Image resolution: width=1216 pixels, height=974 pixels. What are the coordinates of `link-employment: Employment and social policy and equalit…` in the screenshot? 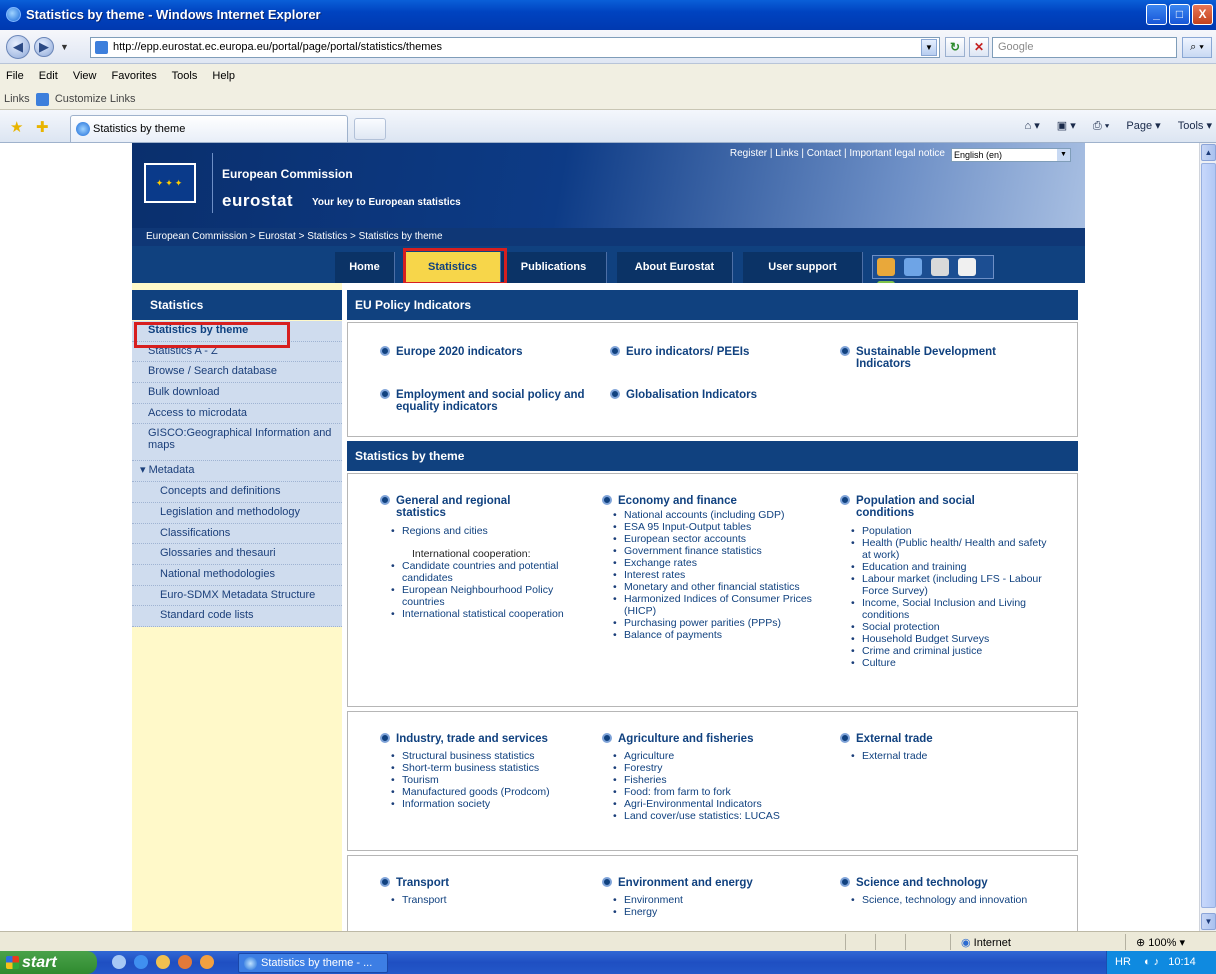 It's located at (485, 401).